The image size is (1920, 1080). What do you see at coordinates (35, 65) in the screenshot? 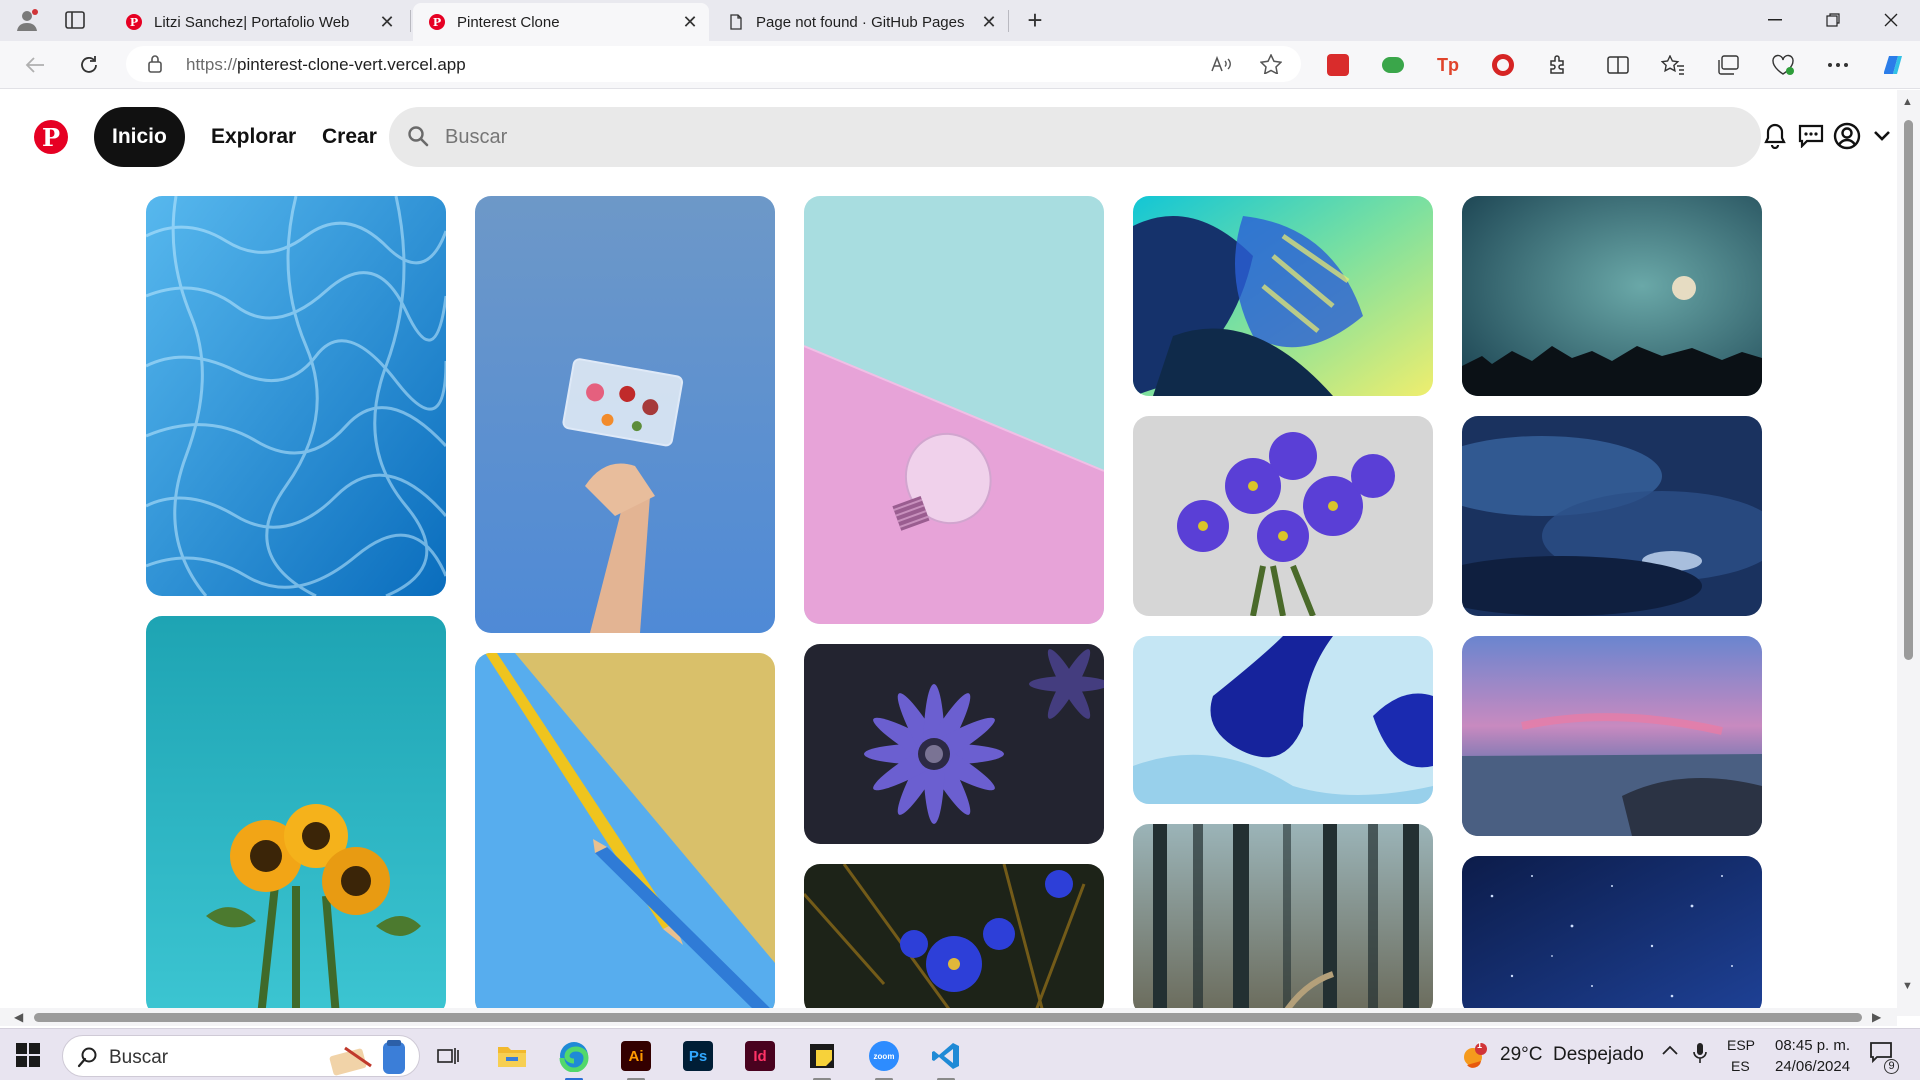
I see `back-icon` at bounding box center [35, 65].